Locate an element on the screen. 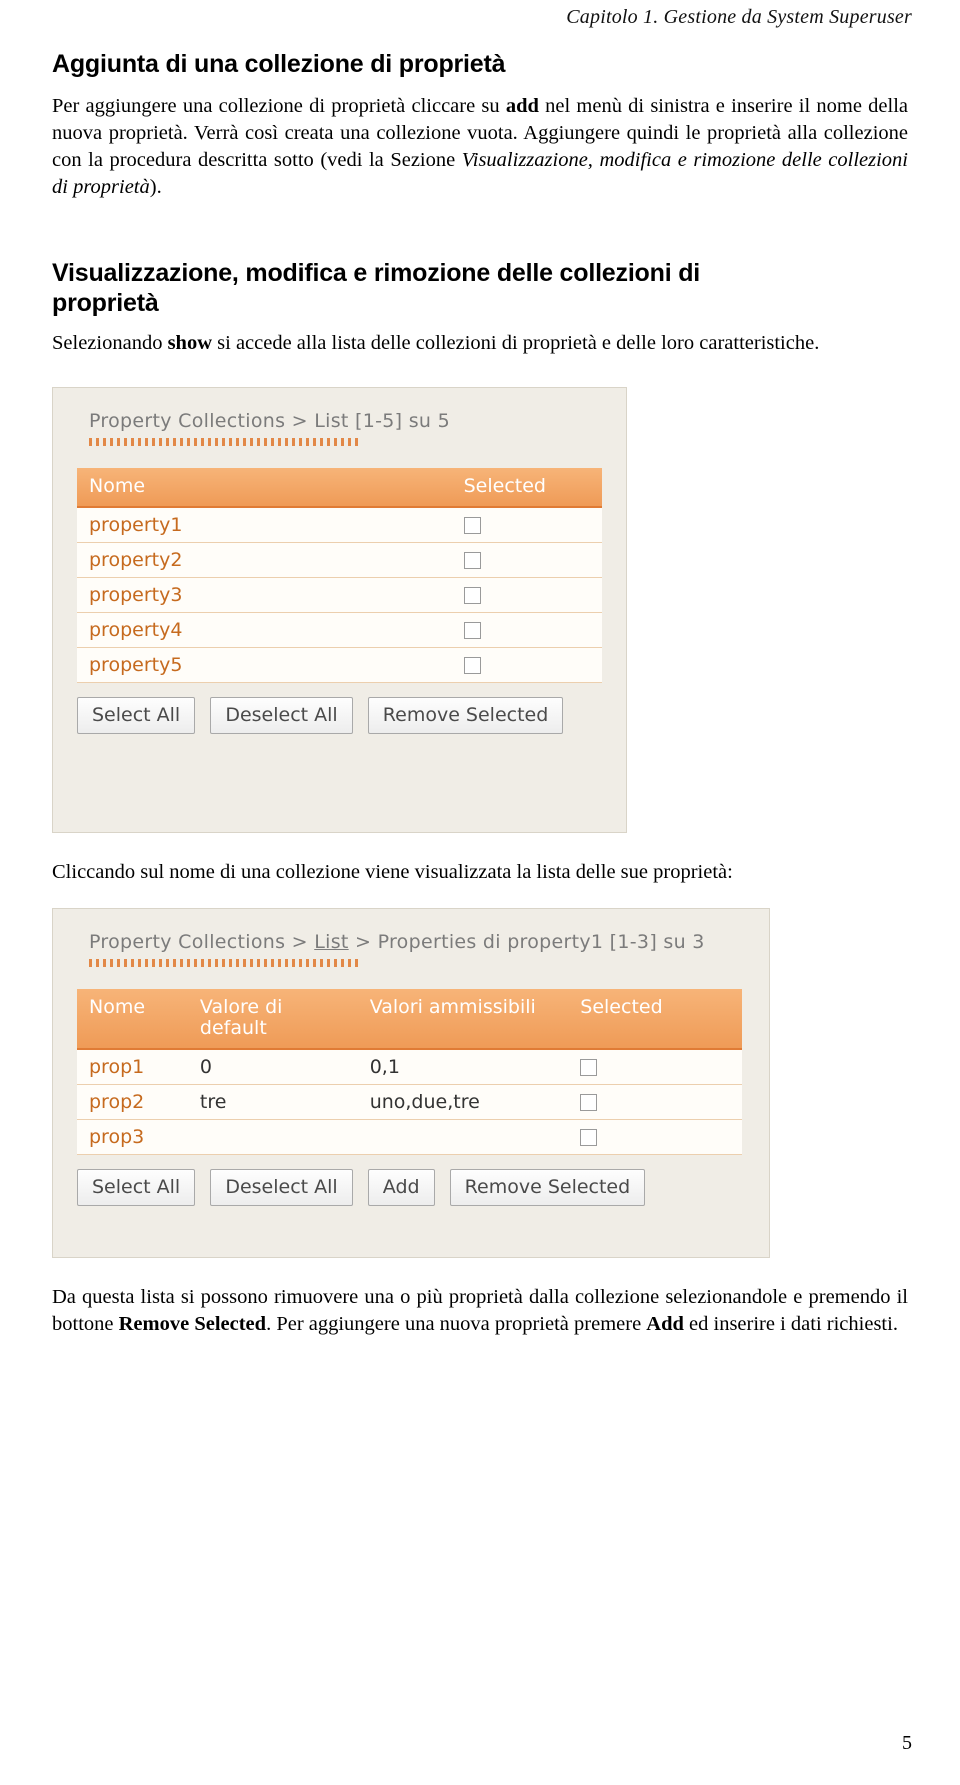 This screenshot has height=1785, width=960. cell-property-name: prop1 is located at coordinates (132, 1067).